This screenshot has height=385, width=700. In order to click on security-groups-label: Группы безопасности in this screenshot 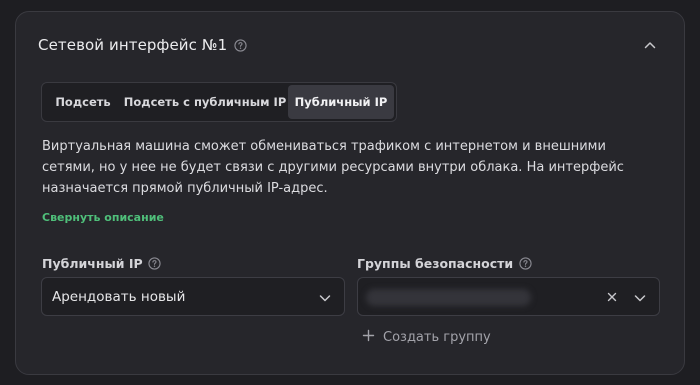, I will do `click(444, 263)`.